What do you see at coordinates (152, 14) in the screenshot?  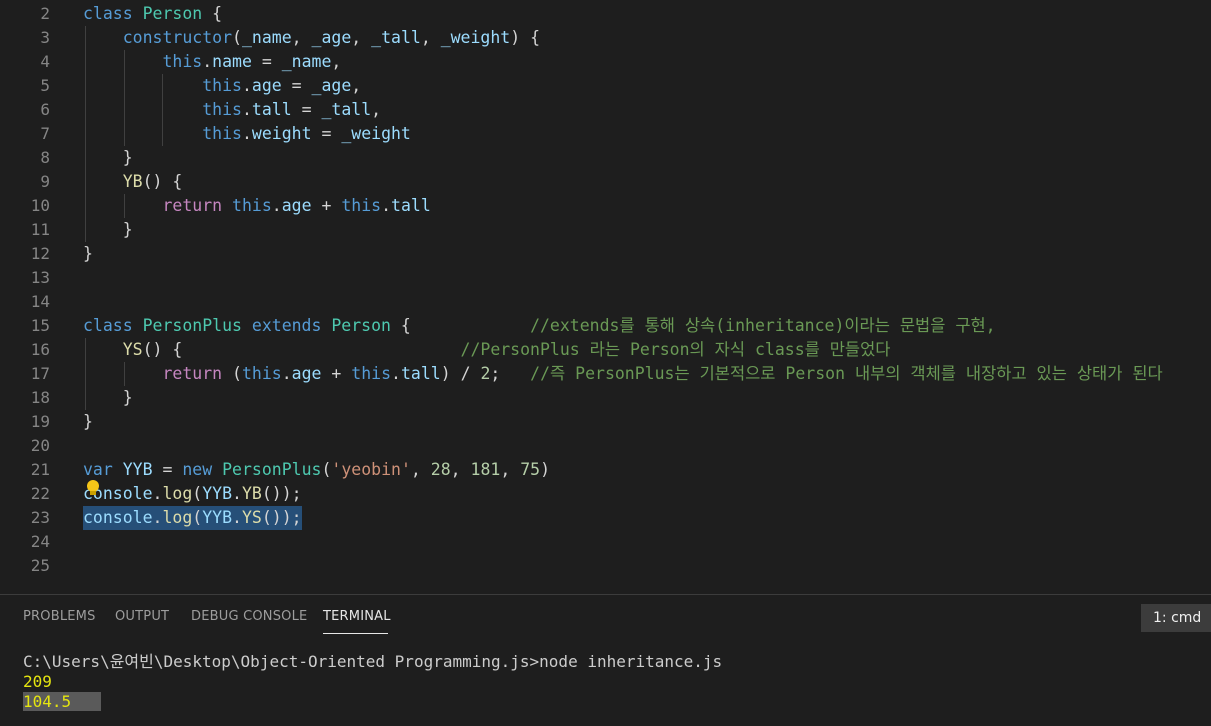 I see `code-text: class Person {` at bounding box center [152, 14].